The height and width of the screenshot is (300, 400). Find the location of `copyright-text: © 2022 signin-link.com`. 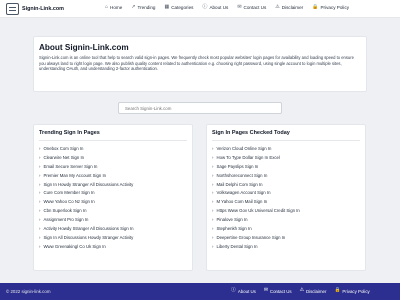

copyright-text: © 2022 signin-link.com is located at coordinates (28, 291).